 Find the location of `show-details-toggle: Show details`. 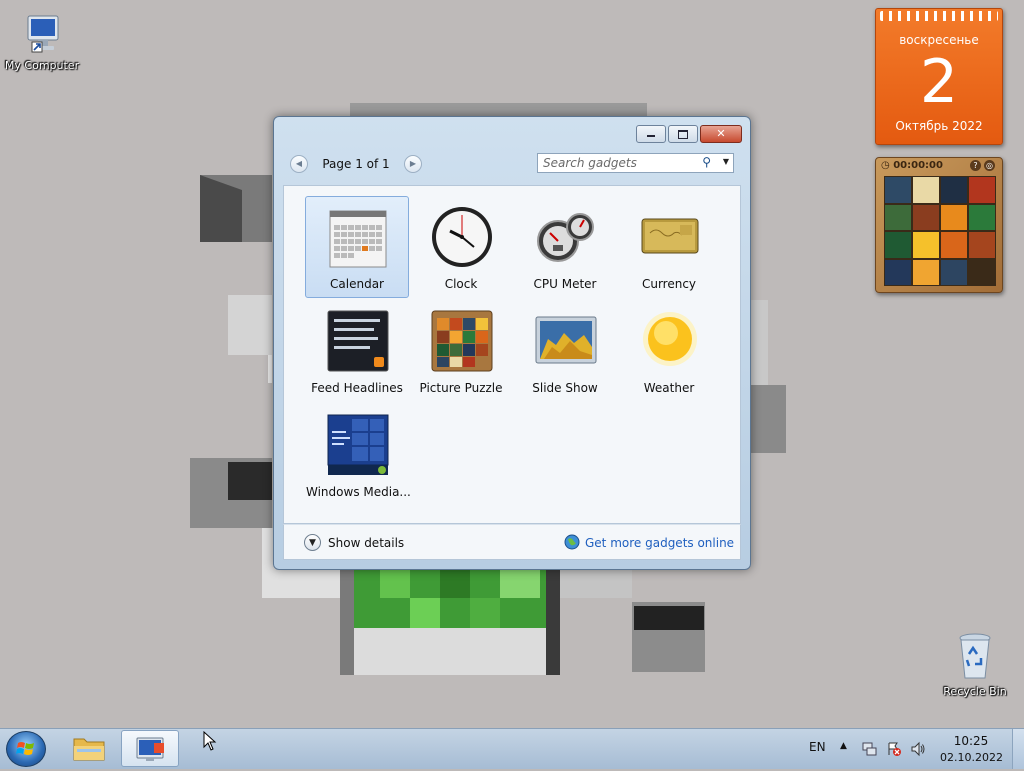

show-details-toggle: Show details is located at coordinates (366, 543).